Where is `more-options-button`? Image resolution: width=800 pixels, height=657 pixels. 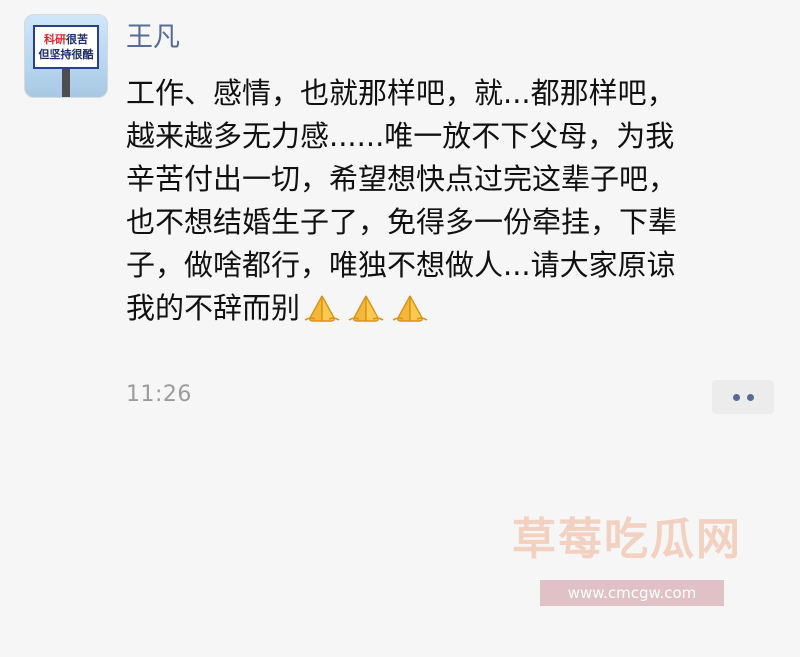
more-options-button is located at coordinates (743, 397).